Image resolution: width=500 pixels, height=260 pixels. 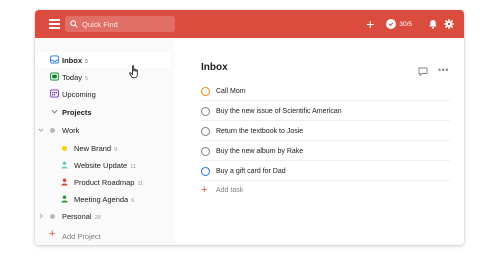 I want to click on add-project-label: Add Project, so click(x=81, y=236).